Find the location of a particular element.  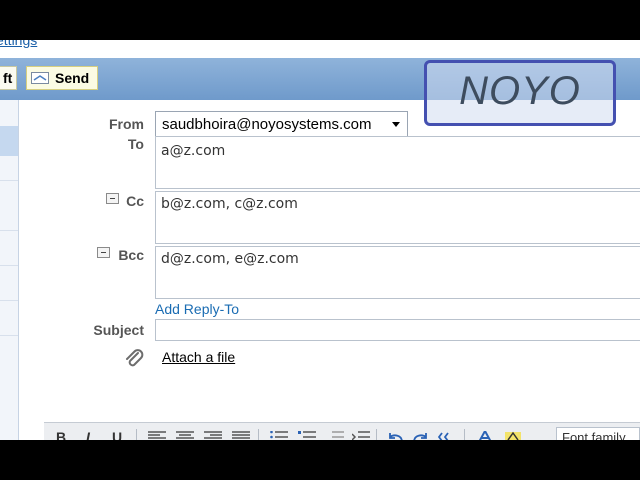

editor-toolbar: B I U Font family is located at coordinates (342, 431).